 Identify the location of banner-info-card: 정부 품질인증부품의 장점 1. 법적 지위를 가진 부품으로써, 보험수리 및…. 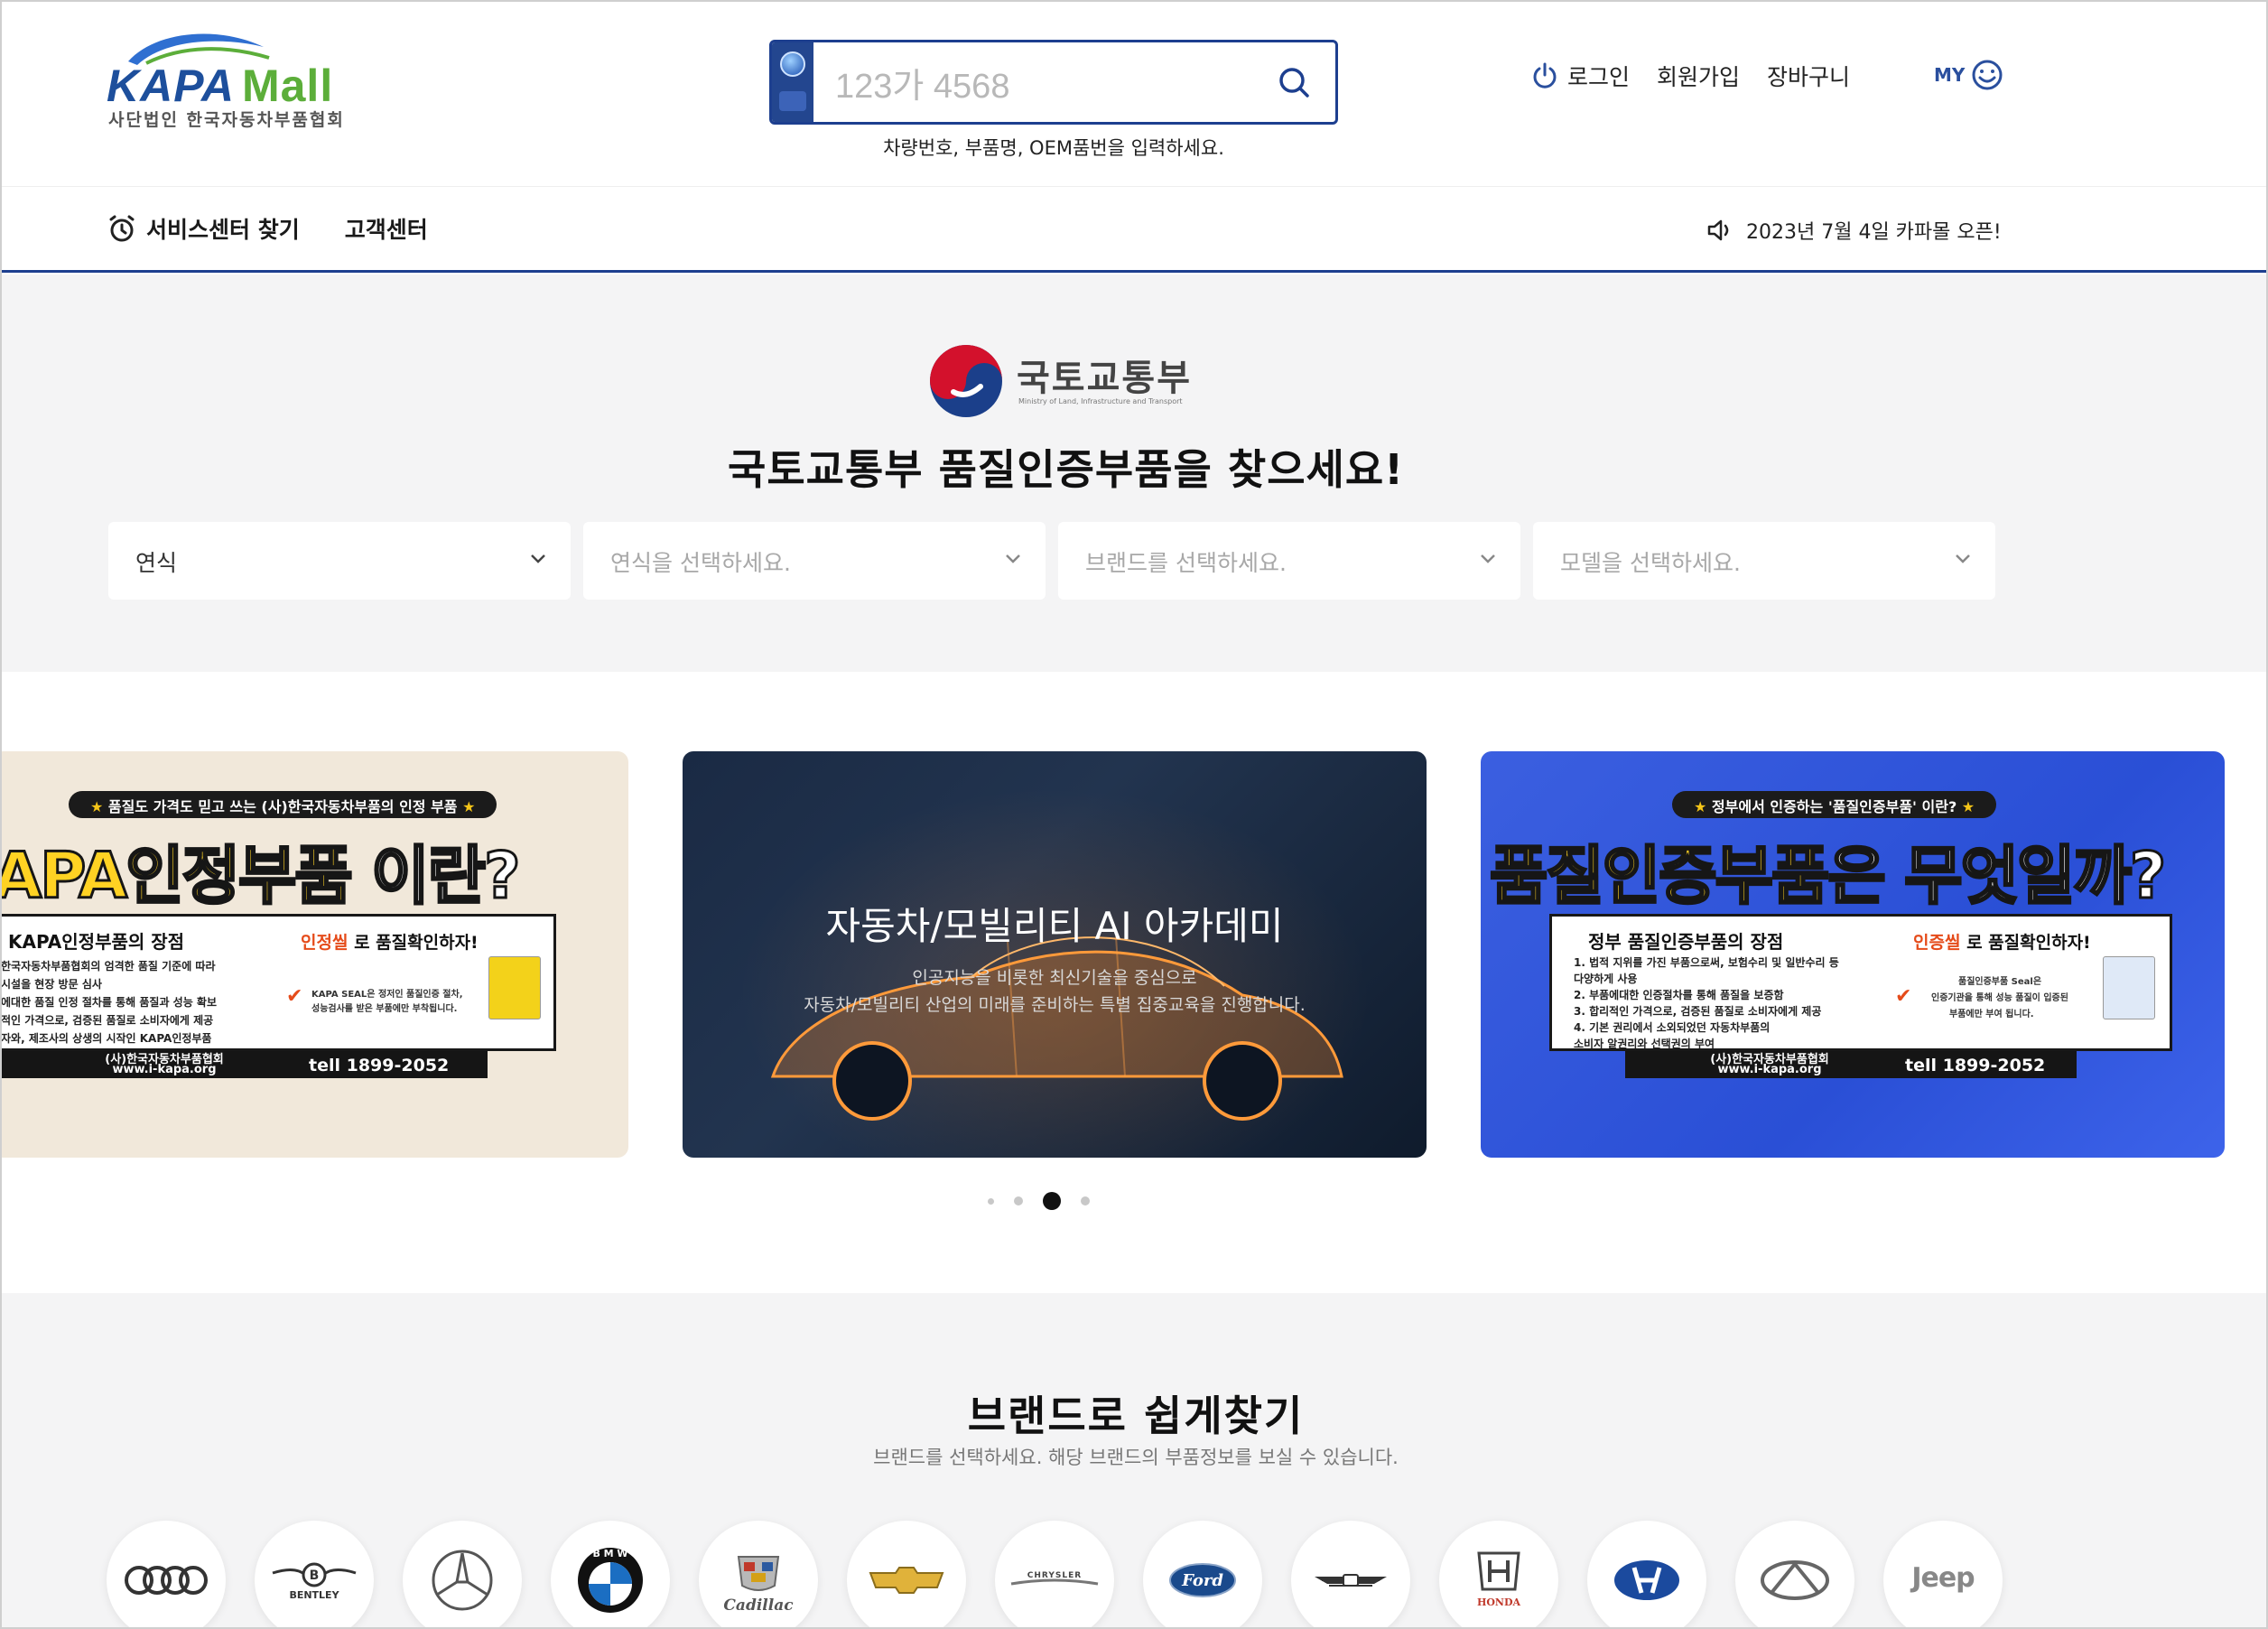
(1860, 982).